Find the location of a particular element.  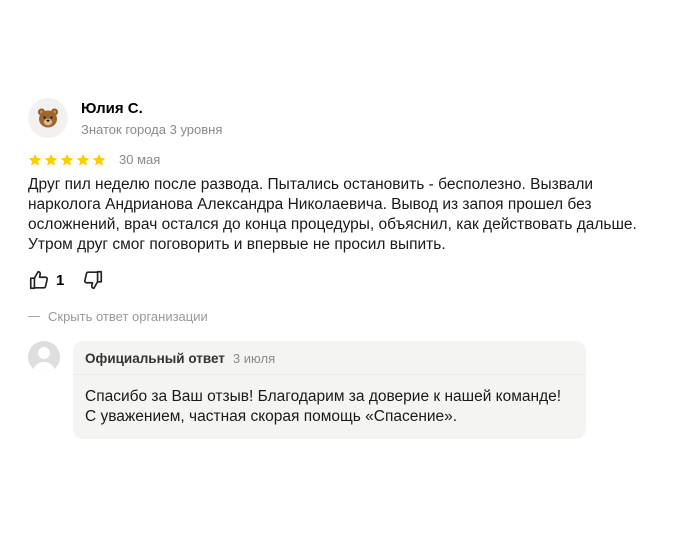

hide-reply-label: Скрыть ответ организации is located at coordinates (128, 316).